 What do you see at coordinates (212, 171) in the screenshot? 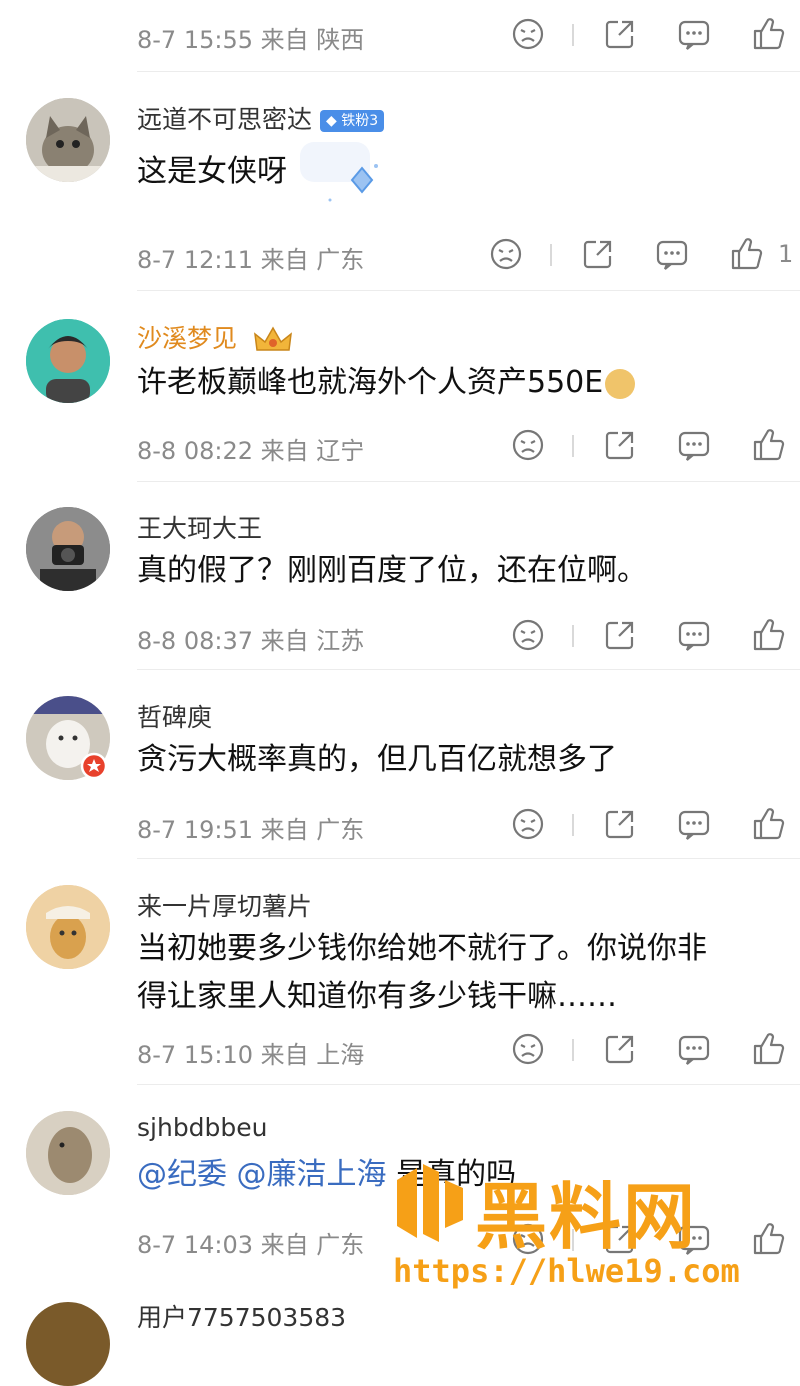
I see `comment-text: 这是女侠呀` at bounding box center [212, 171].